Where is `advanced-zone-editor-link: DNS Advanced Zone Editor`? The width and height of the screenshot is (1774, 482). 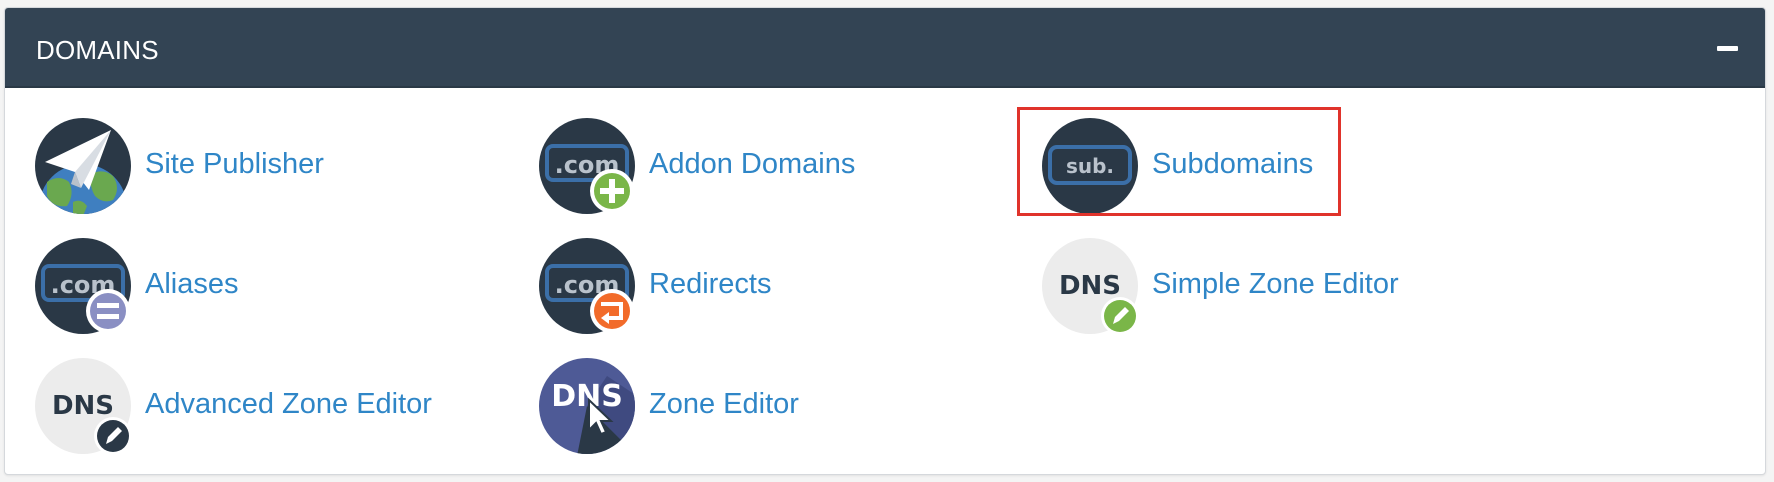 advanced-zone-editor-link: DNS Advanced Zone Editor is located at coordinates (243, 406).